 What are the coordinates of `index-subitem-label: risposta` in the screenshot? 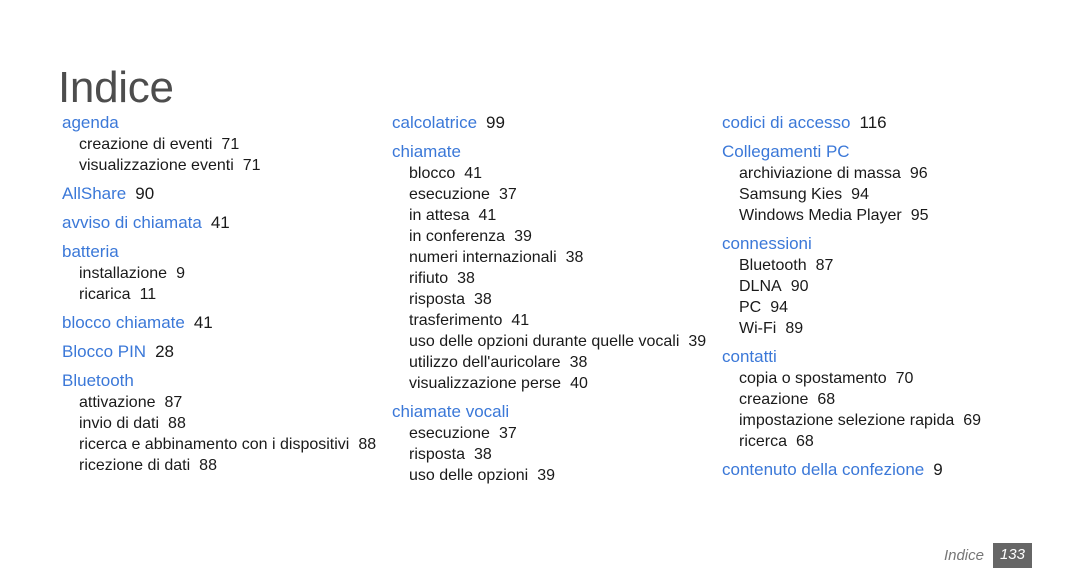 It's located at (437, 454).